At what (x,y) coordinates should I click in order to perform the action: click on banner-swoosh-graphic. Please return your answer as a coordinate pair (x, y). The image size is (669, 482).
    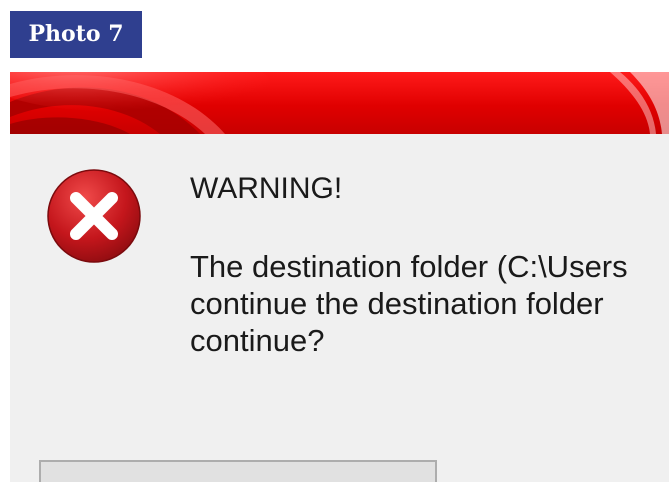
    Looking at the image, I should click on (339, 103).